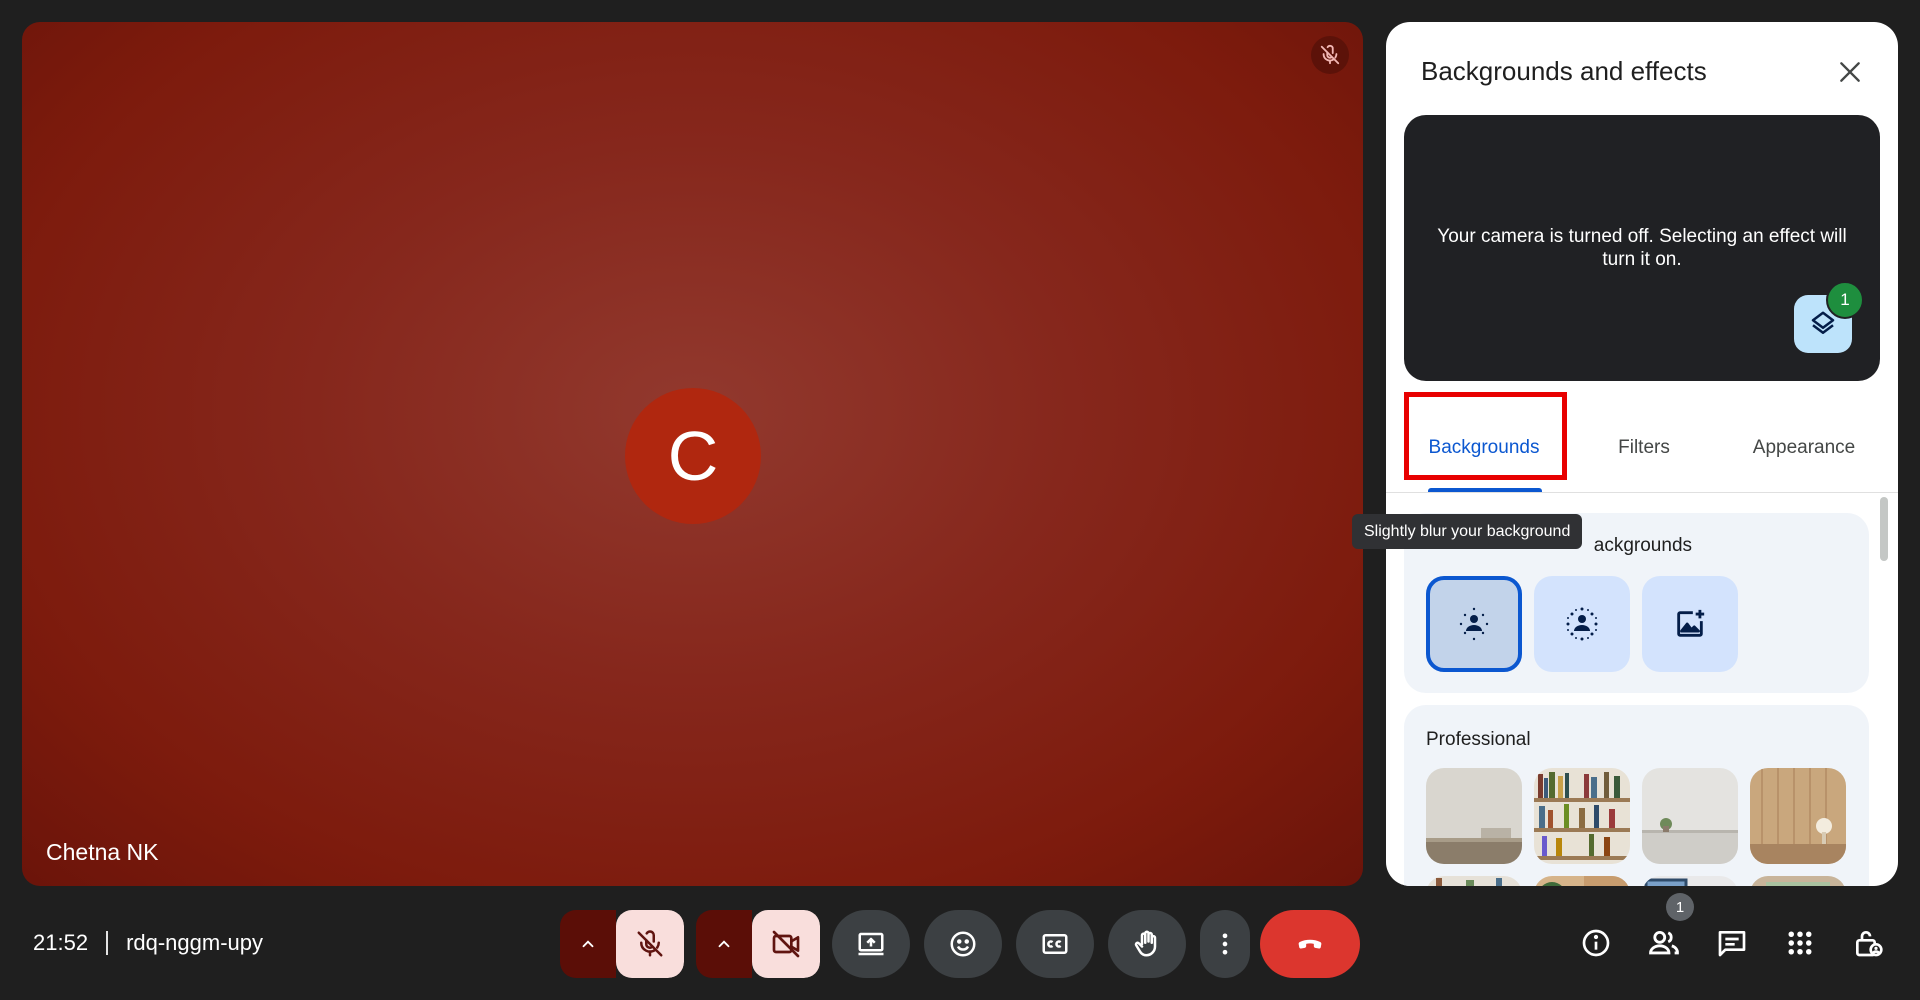 The image size is (1920, 1000). I want to click on blur-icon, so click(1582, 624).